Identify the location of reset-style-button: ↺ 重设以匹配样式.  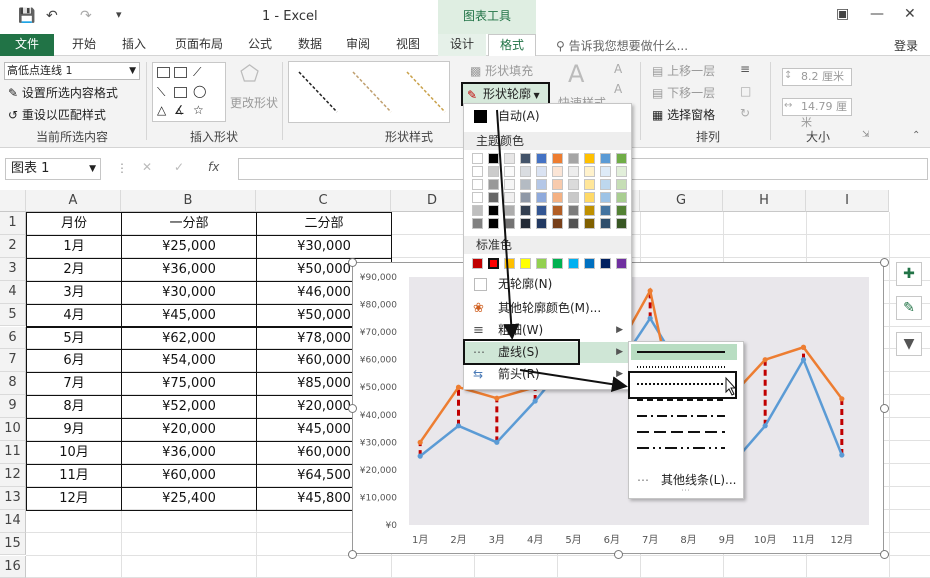
(57, 114).